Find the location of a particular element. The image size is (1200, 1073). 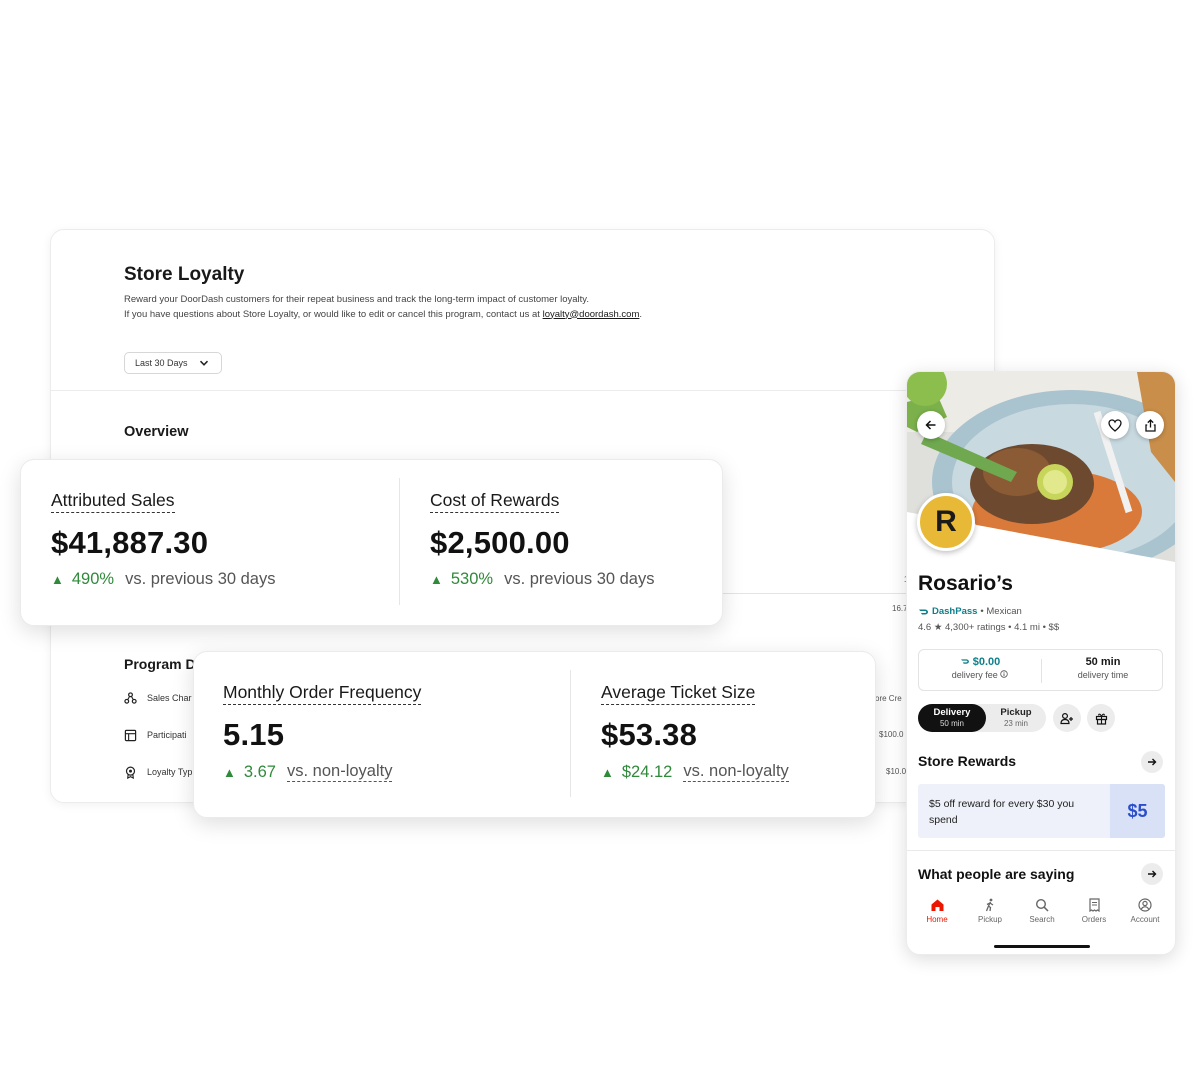

back-button is located at coordinates (931, 425).